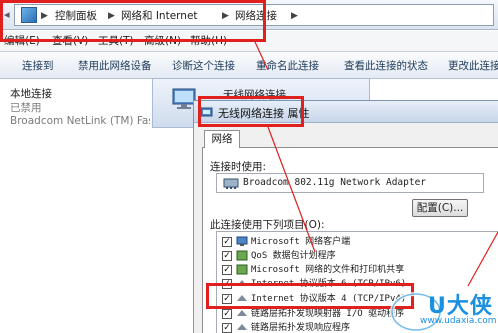 Image resolution: width=498 pixels, height=333 pixels. What do you see at coordinates (133, 21) in the screenshot?
I see `highlight-breadcrumb` at bounding box center [133, 21].